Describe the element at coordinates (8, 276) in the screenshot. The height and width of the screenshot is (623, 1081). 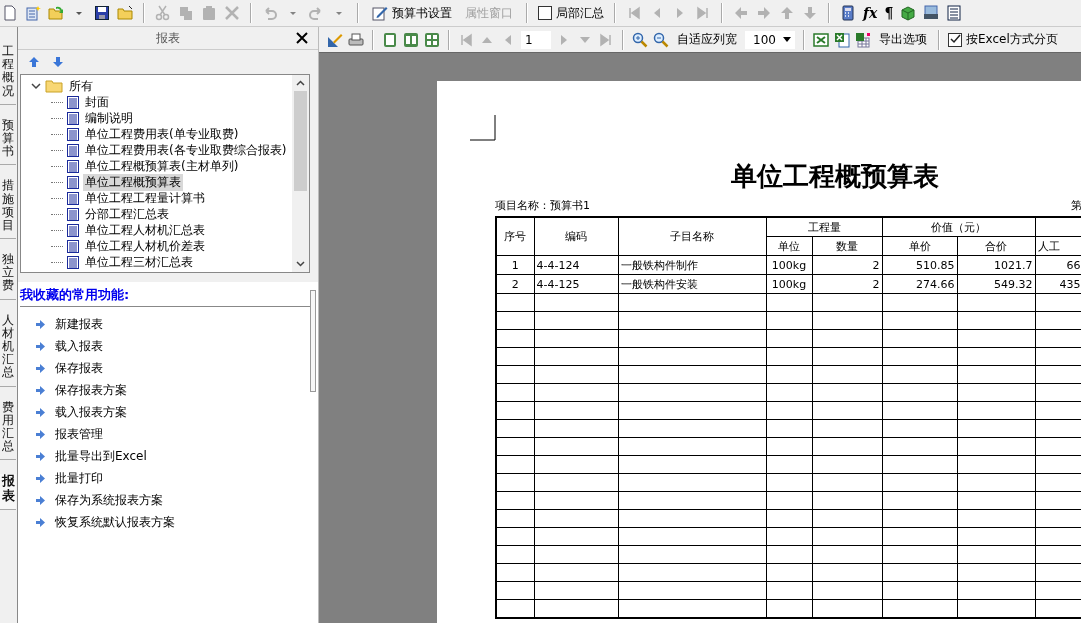
I see `side-tab: 独立费` at that location.